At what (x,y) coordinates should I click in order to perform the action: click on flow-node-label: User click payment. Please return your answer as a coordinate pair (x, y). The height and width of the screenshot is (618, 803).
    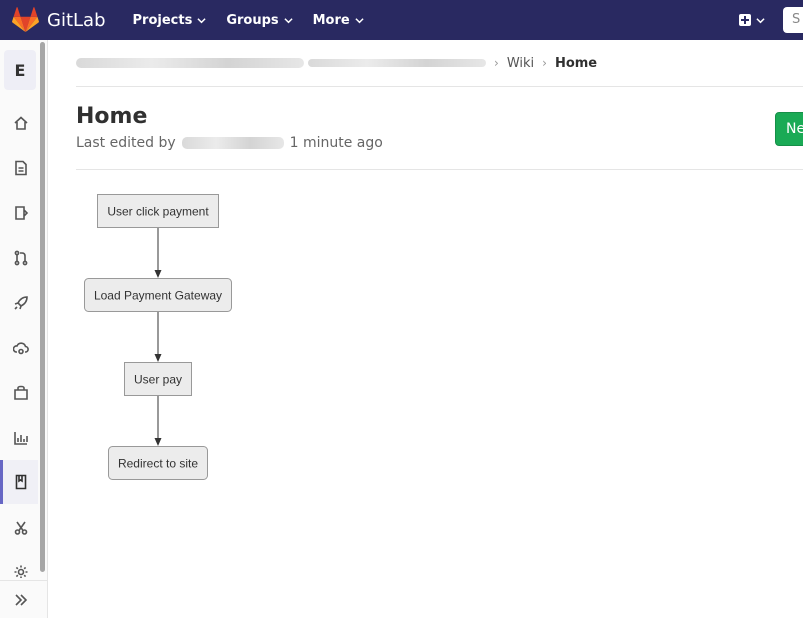
    Looking at the image, I should click on (158, 212).